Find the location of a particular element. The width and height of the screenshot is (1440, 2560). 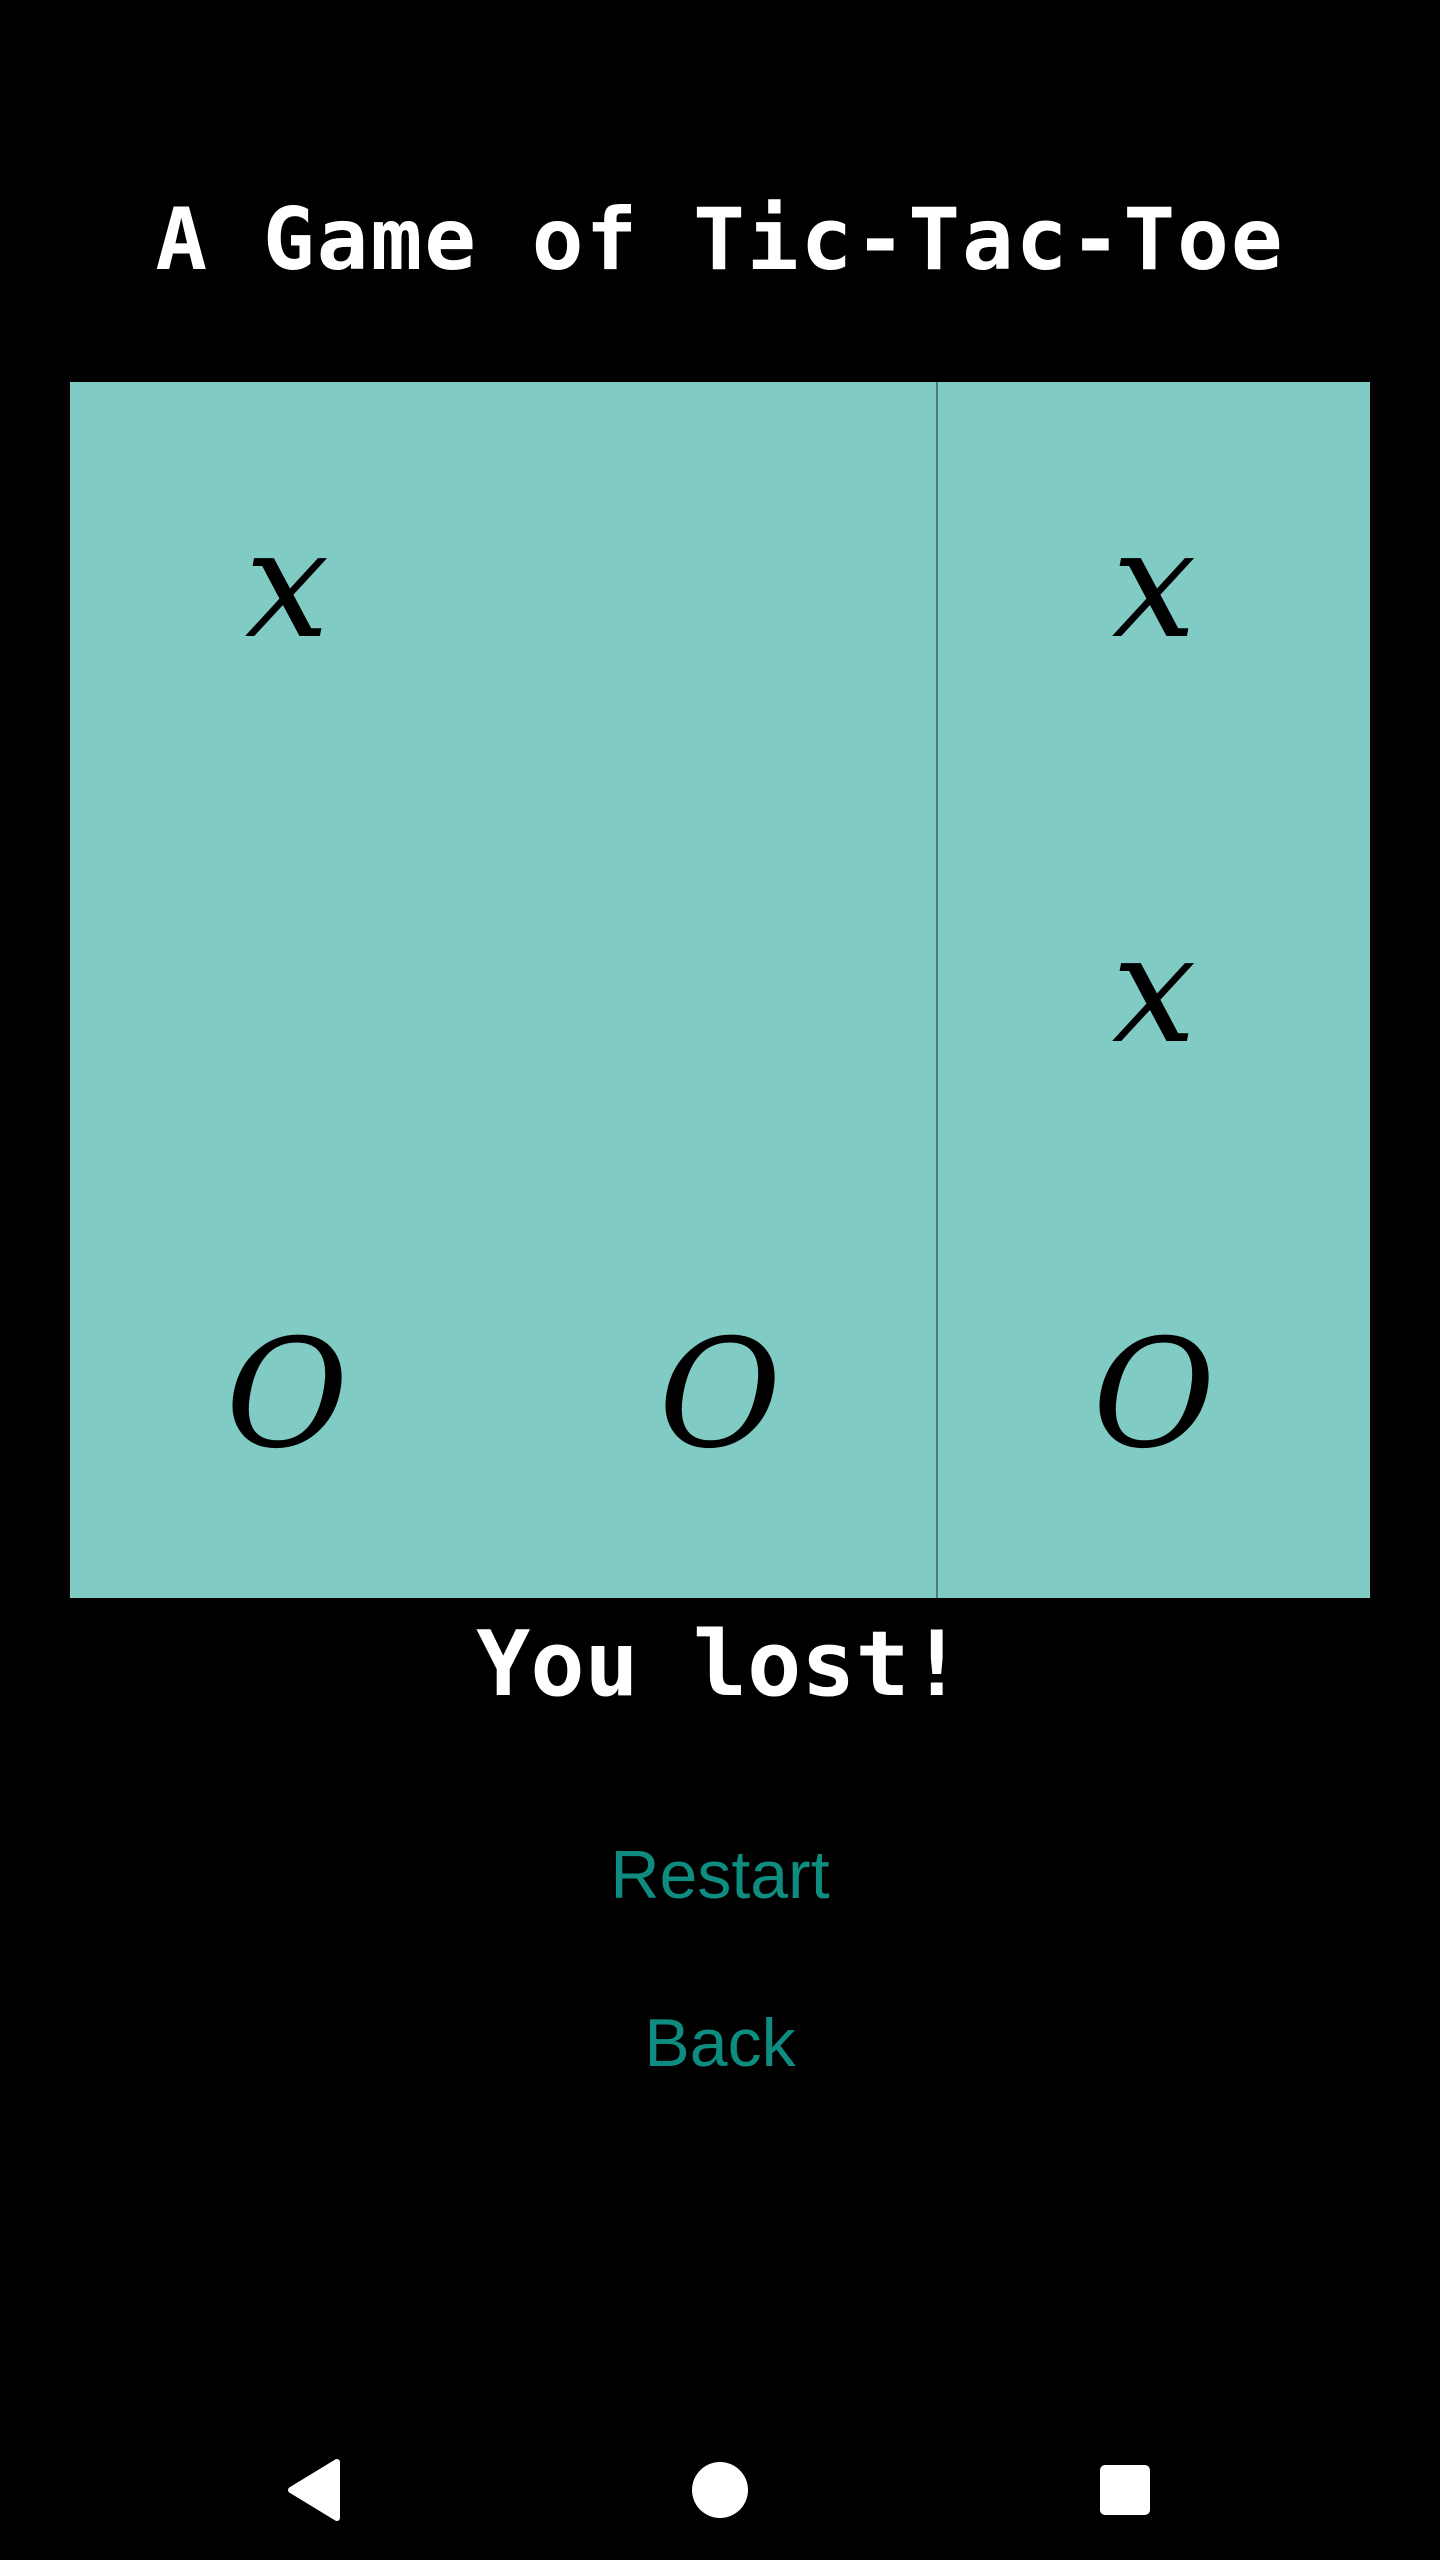

board-cell-3-3: O is located at coordinates (1154, 1394).